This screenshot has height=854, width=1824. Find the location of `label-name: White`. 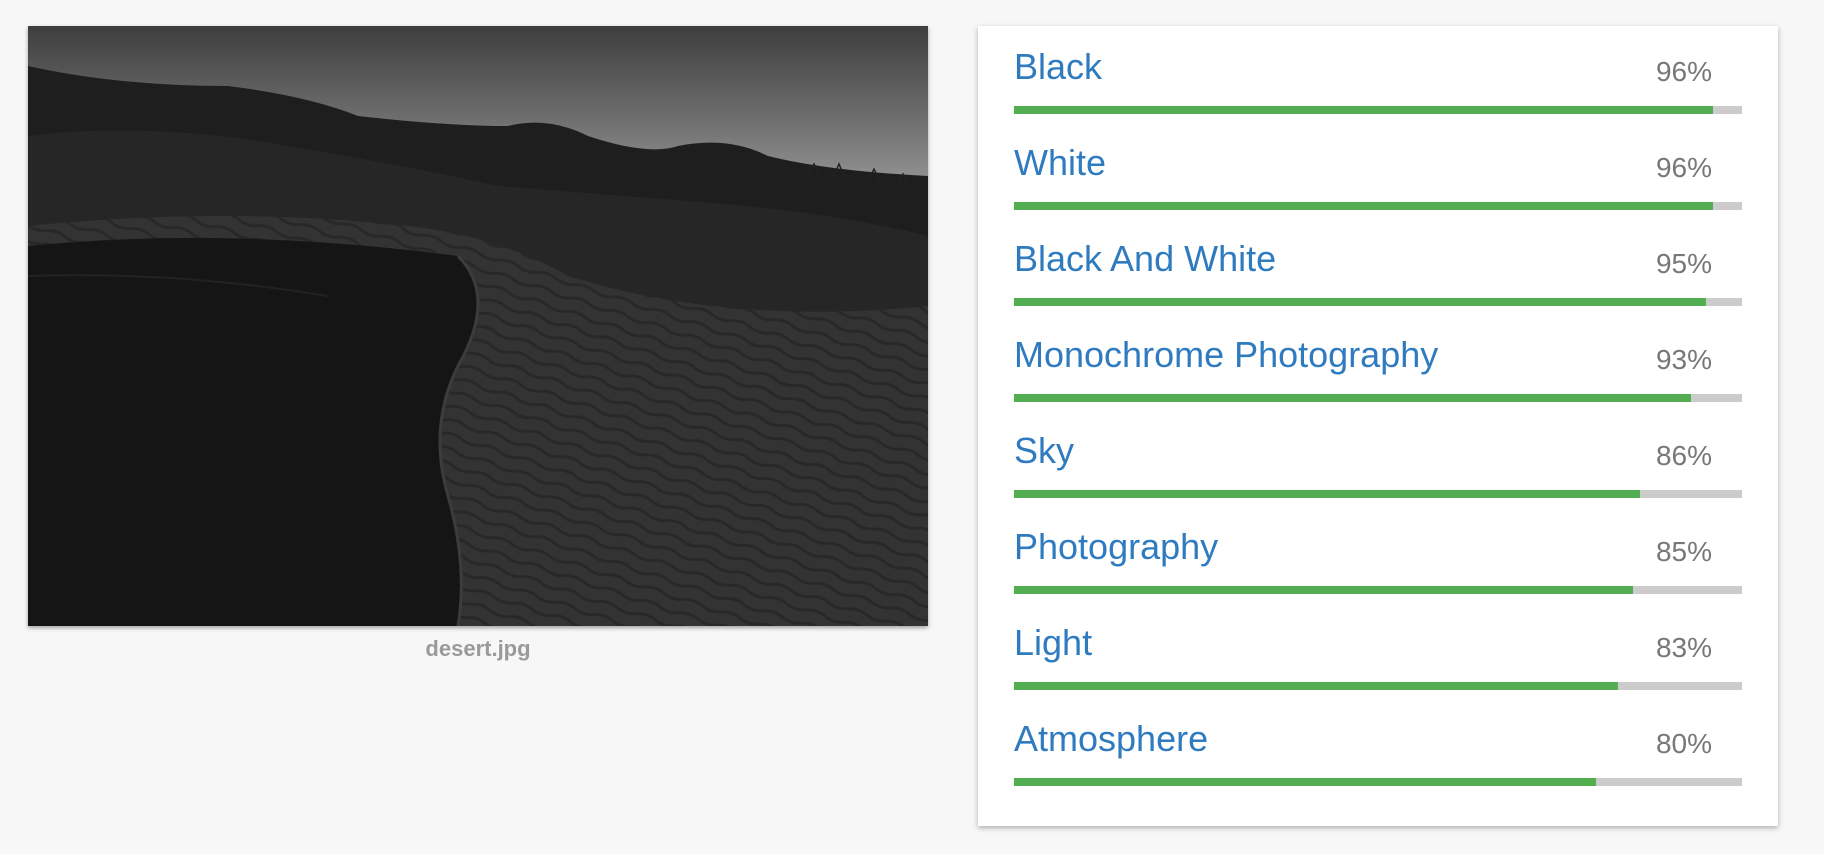

label-name: White is located at coordinates (1060, 163).